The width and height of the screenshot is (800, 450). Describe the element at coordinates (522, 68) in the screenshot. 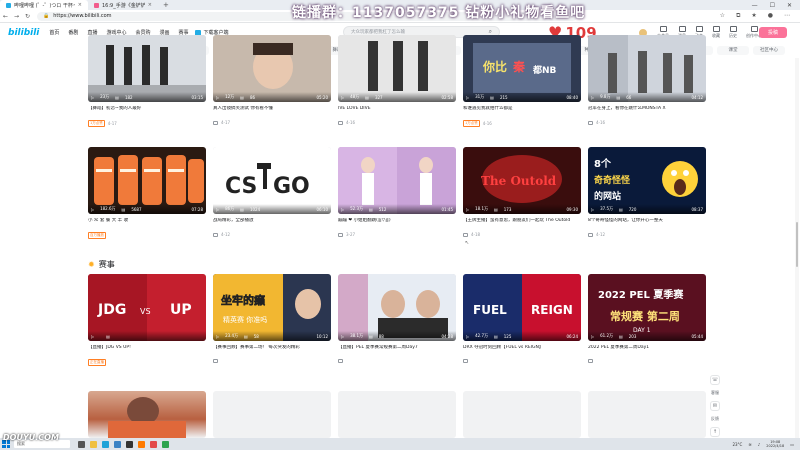

I see `video-thumbnail: 你比秦都NB ▷ 31万 ▤ 215 08:40` at that location.